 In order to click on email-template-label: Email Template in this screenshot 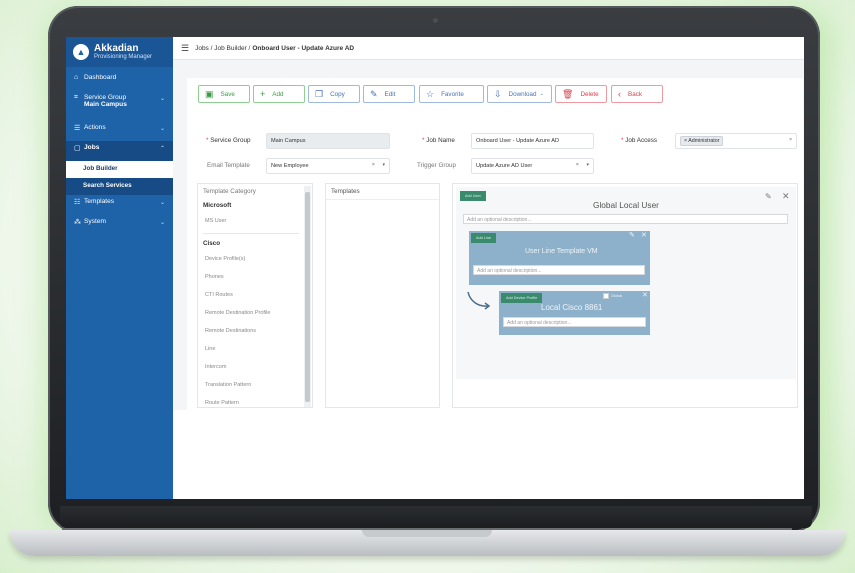, I will do `click(228, 165)`.